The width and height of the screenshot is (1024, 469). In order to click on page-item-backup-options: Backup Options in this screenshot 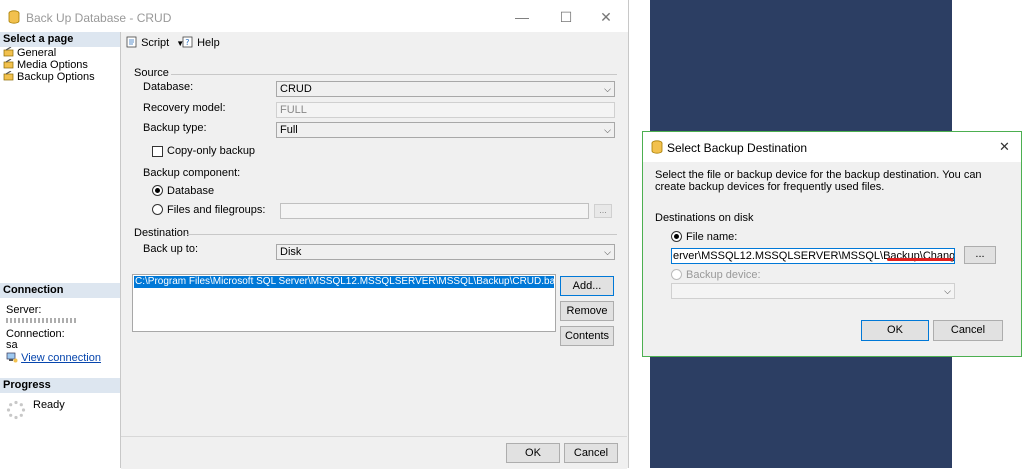, I will do `click(49, 77)`.